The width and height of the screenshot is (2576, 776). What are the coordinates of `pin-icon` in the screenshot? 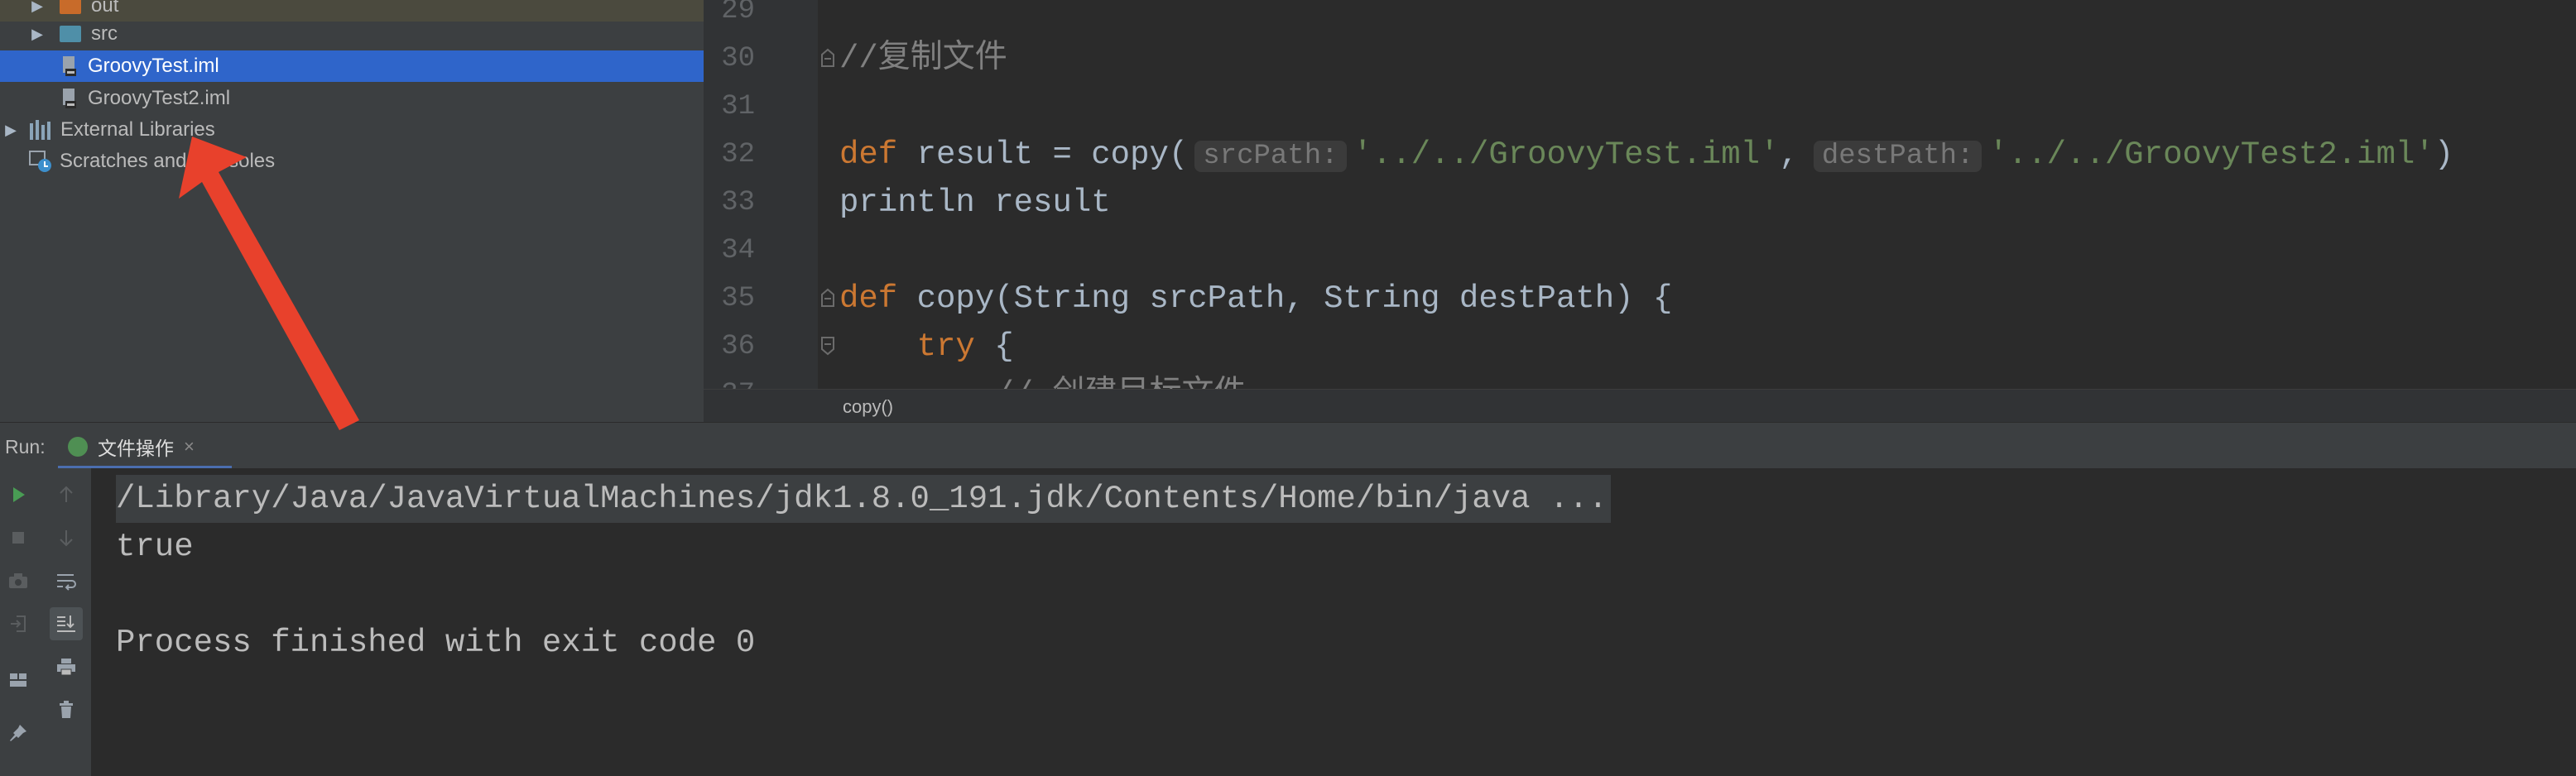 It's located at (18, 733).